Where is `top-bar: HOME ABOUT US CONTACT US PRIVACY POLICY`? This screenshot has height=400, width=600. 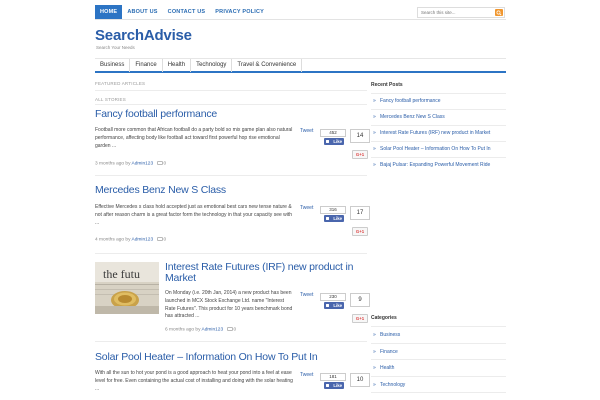 top-bar: HOME ABOUT US CONTACT US PRIVACY POLICY is located at coordinates (300, 12).